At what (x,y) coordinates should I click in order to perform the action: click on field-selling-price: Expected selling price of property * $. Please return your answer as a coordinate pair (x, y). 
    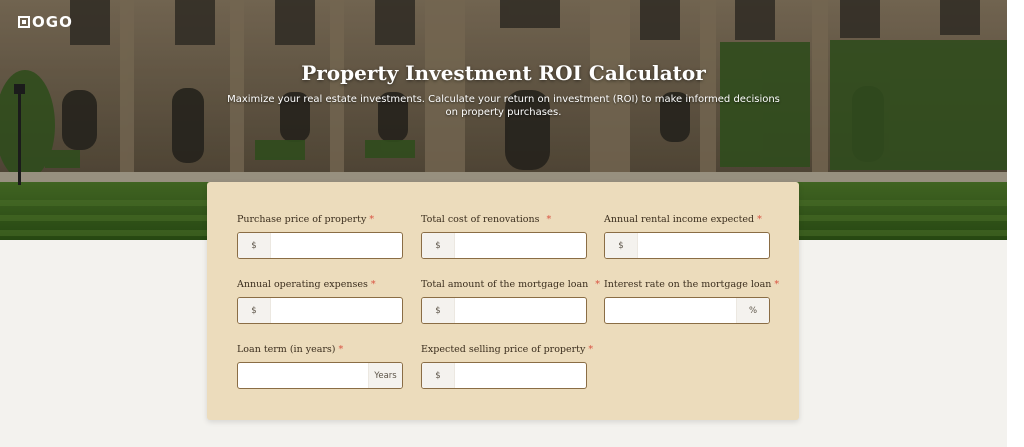
    Looking at the image, I should click on (507, 366).